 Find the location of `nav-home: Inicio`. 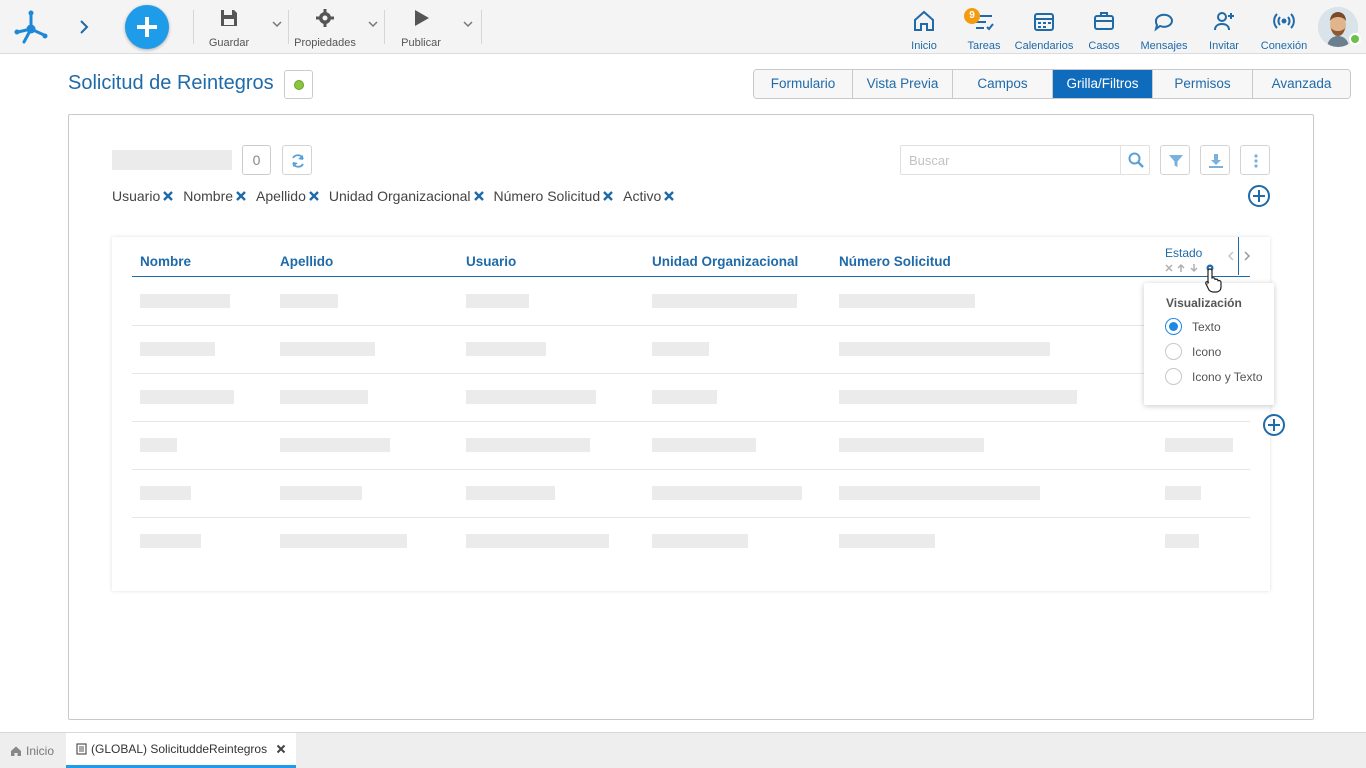

nav-home: Inicio is located at coordinates (924, 30).